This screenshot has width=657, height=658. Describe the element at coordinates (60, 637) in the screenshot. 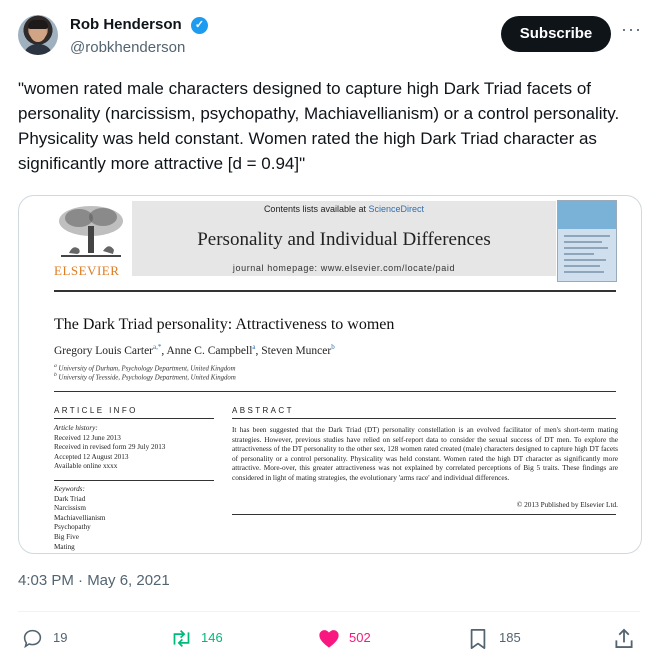

I see `reply-count: 19` at that location.